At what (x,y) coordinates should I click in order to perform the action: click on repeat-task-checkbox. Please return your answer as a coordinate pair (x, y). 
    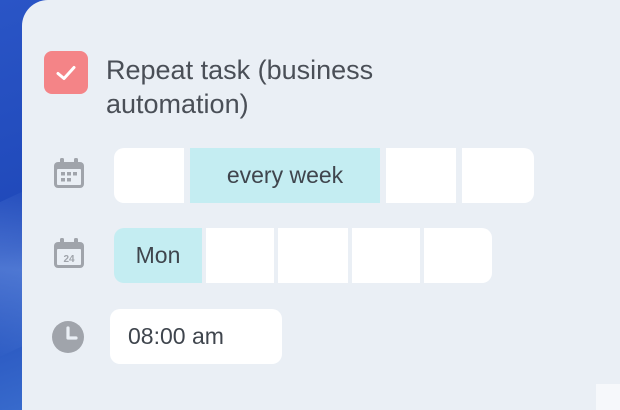
    Looking at the image, I should click on (66, 72).